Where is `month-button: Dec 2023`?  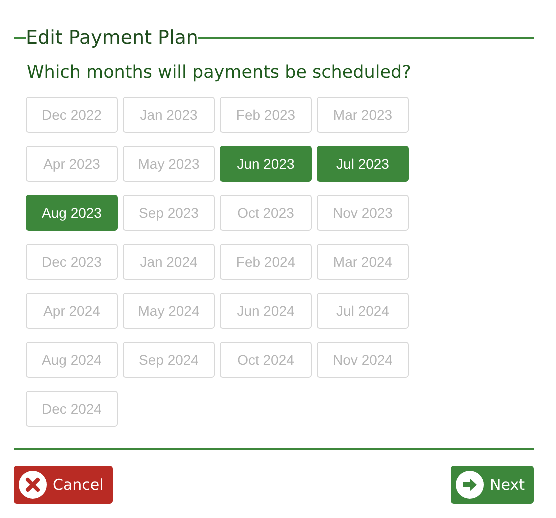
month-button: Dec 2023 is located at coordinates (72, 262).